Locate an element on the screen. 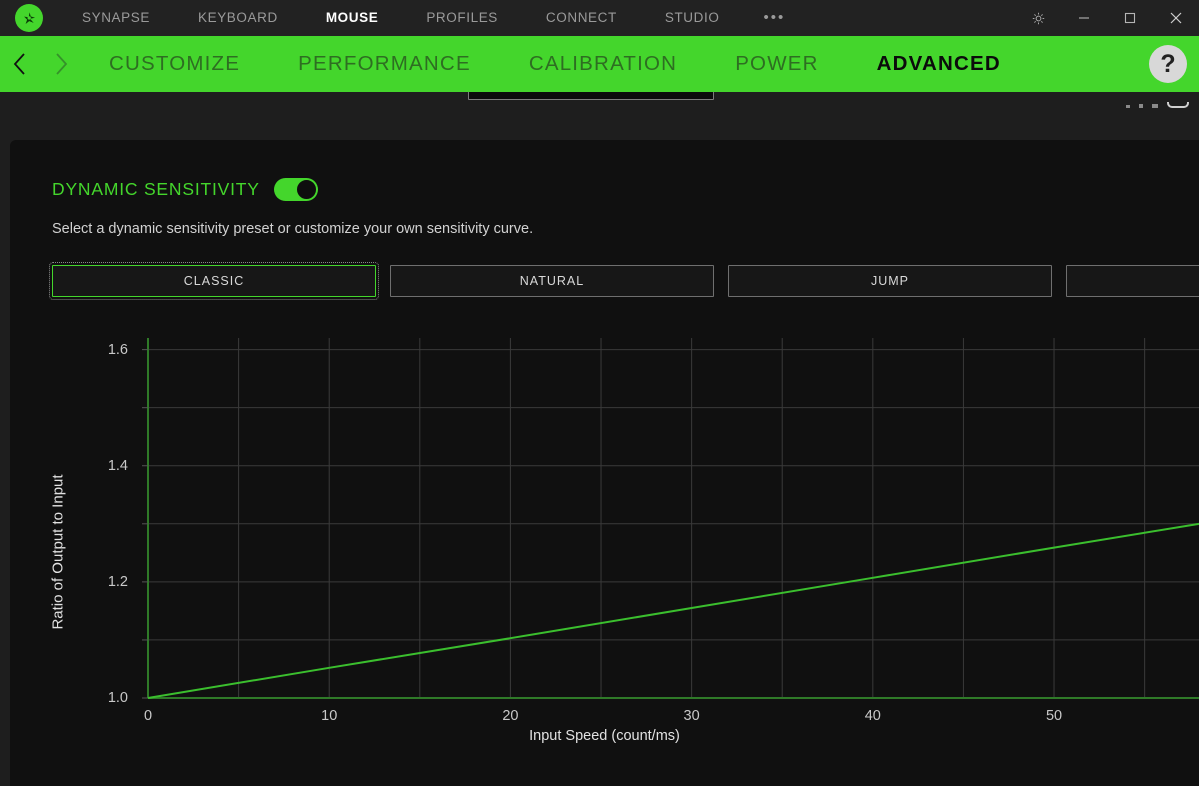 The width and height of the screenshot is (1199, 786). nav-forward-button is located at coordinates (60, 64).